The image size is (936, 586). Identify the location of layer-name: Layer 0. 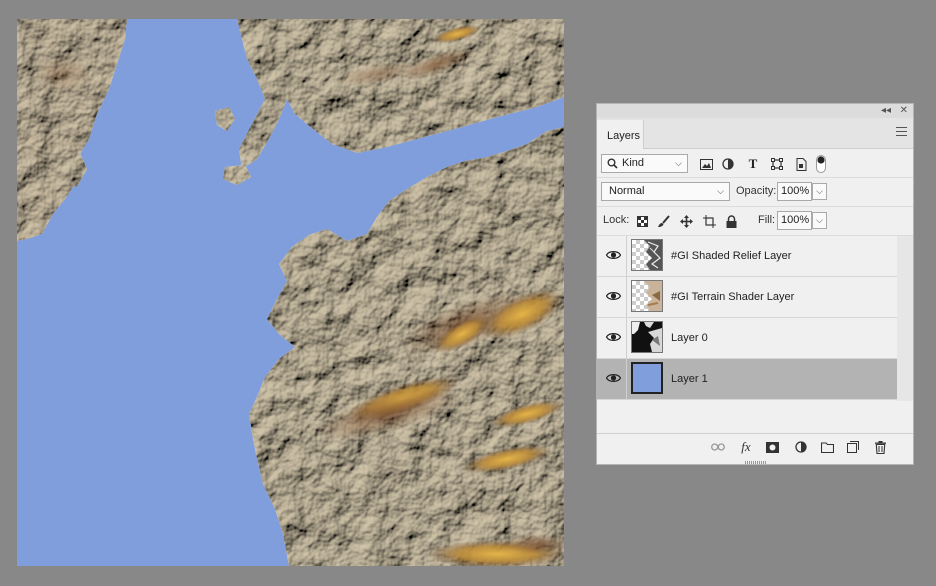
(689, 338).